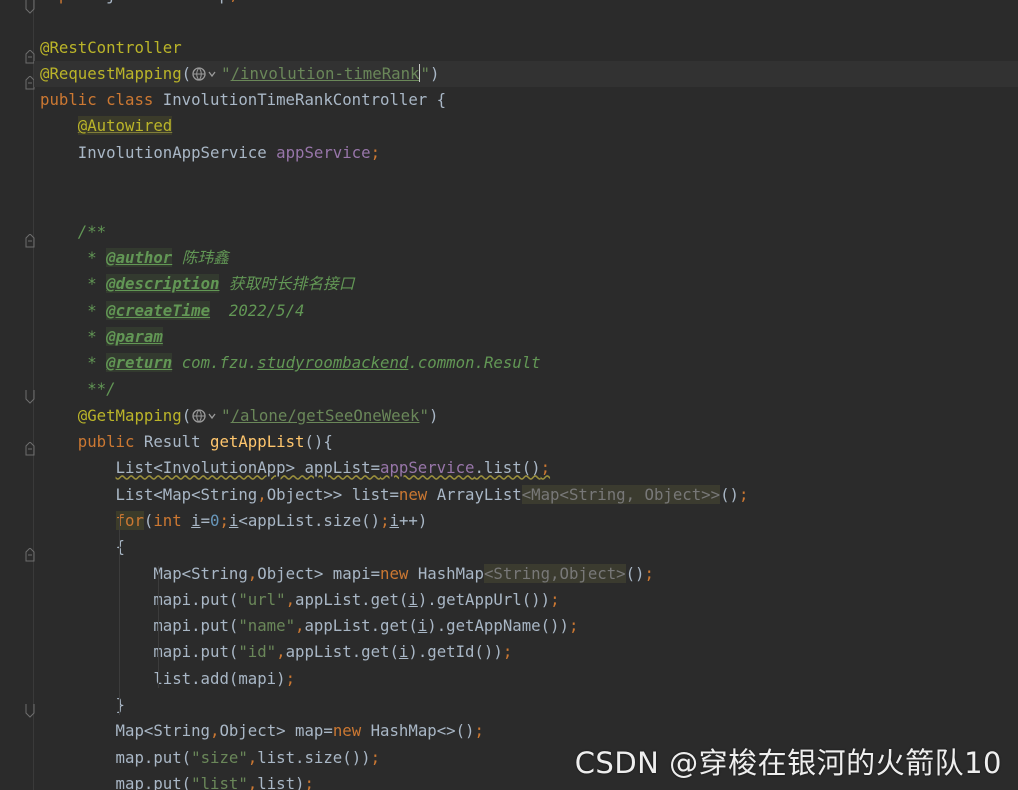  Describe the element at coordinates (314, 757) in the screenshot. I see `code-token: list.size())` at that location.